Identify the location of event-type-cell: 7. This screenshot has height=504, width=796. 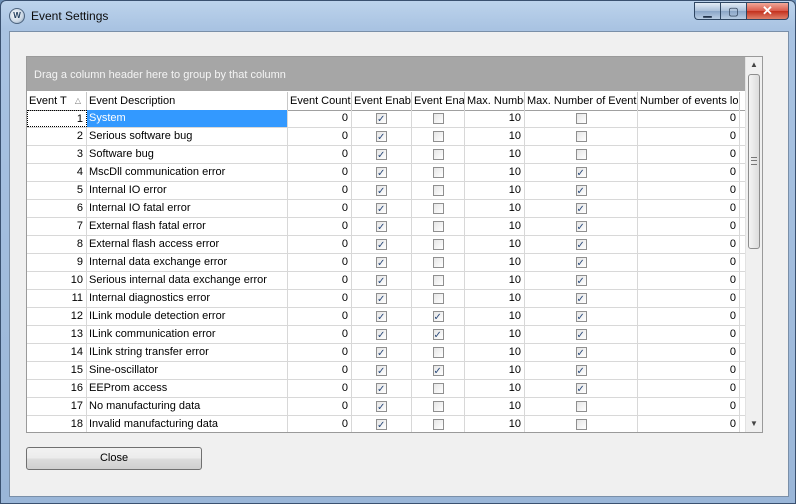
(57, 226).